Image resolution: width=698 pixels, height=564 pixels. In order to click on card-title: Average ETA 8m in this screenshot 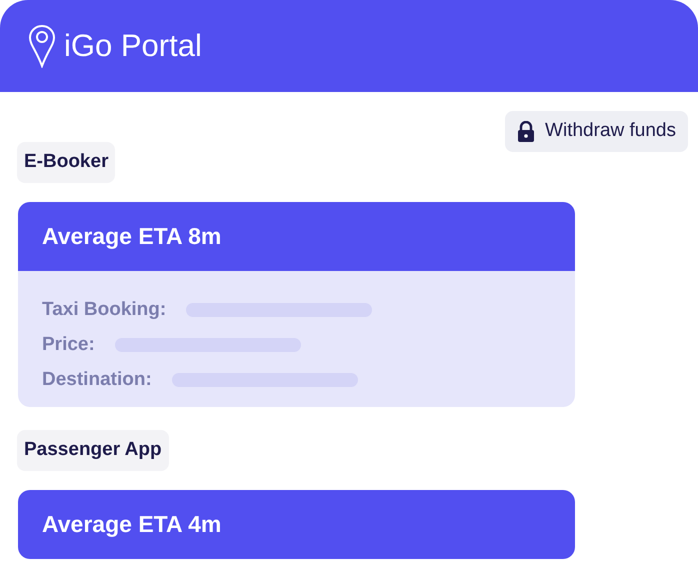, I will do `click(132, 237)`.